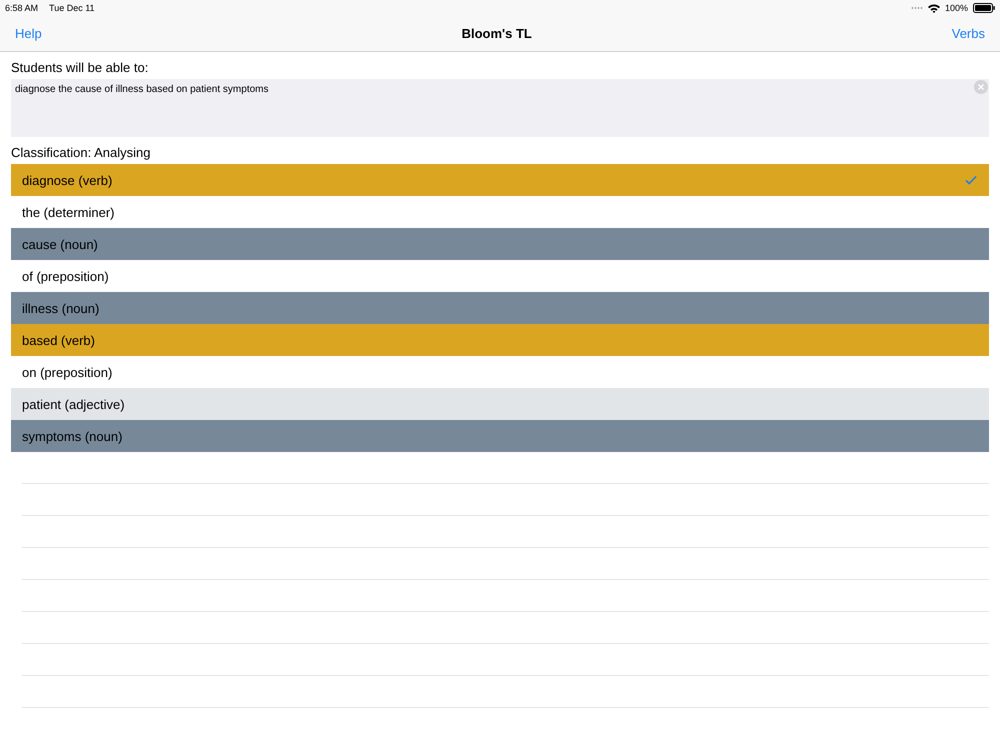  I want to click on word-row: symptoms (noun), so click(500, 436).